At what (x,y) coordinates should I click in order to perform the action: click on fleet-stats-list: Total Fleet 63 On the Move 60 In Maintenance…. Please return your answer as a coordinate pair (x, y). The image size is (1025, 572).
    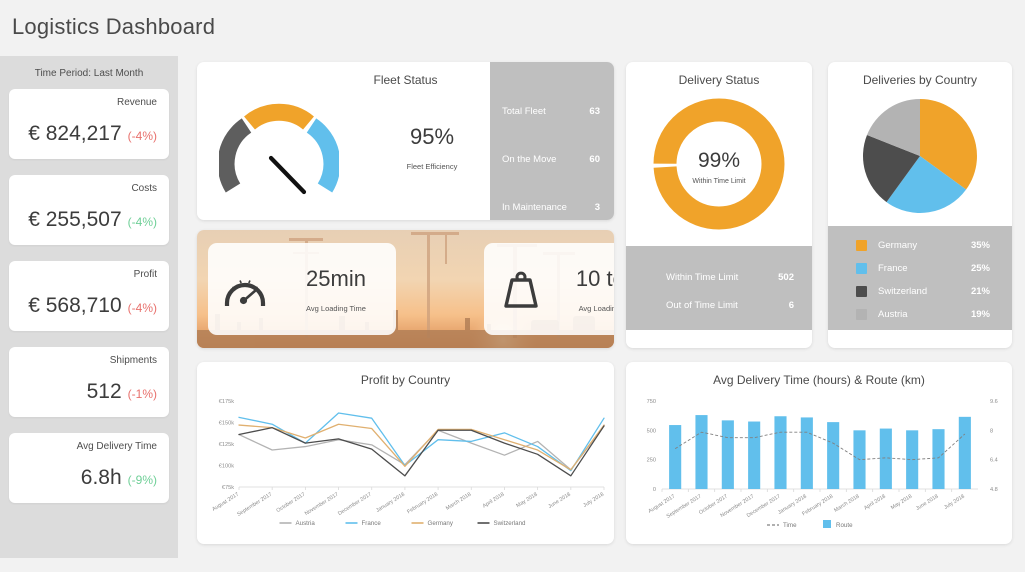
    Looking at the image, I should click on (552, 141).